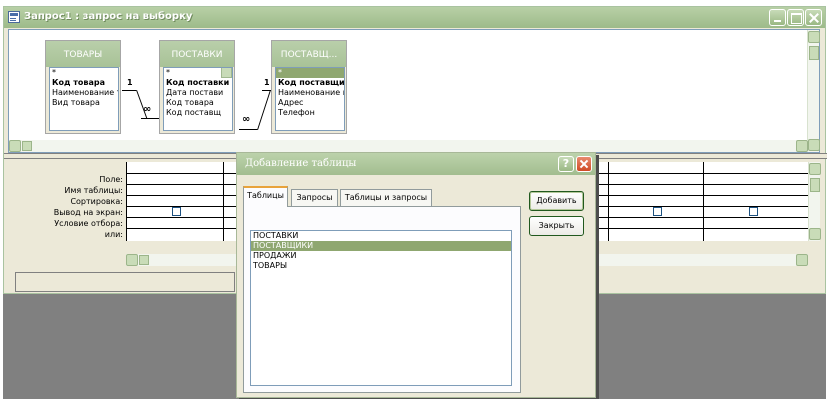 The image size is (829, 399). Describe the element at coordinates (93, 190) in the screenshot. I see `row-label-table: Имя таблицы:` at that location.